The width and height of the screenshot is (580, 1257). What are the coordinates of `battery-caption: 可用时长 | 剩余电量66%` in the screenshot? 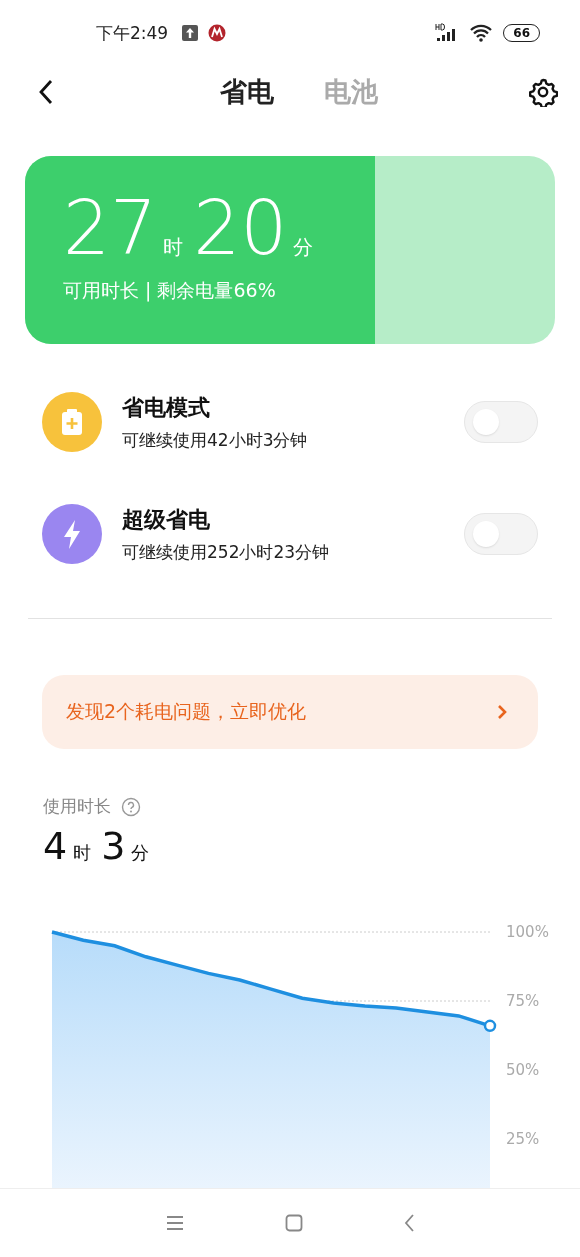 It's located at (170, 291).